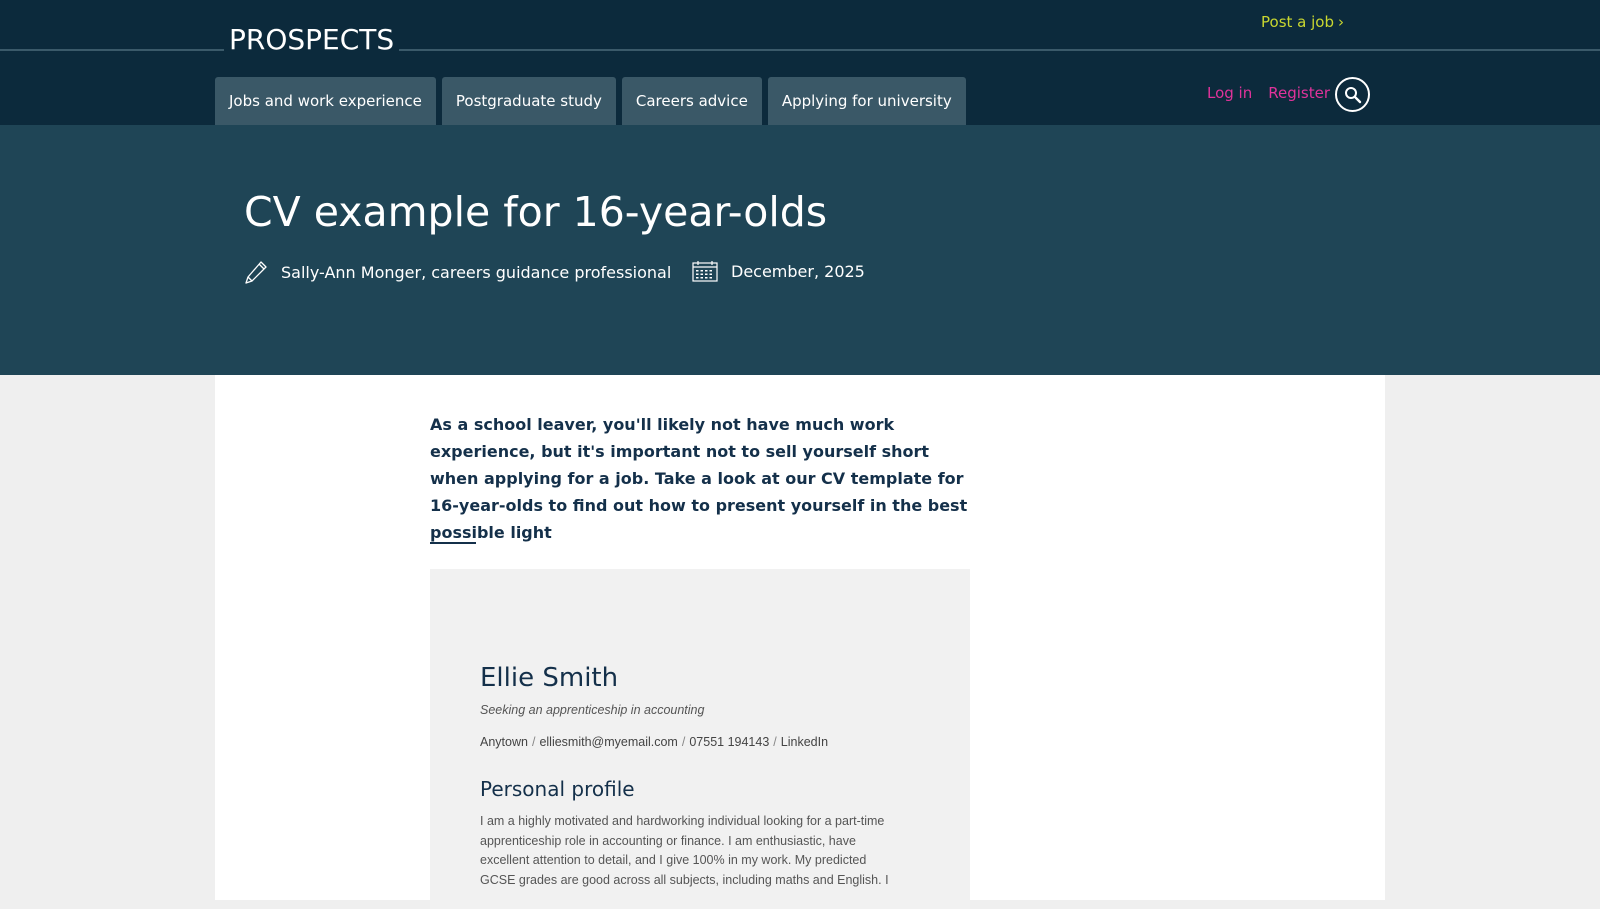 The image size is (1600, 909). What do you see at coordinates (608, 742) in the screenshot?
I see `cv-email: elliesmith@myemail.com` at bounding box center [608, 742].